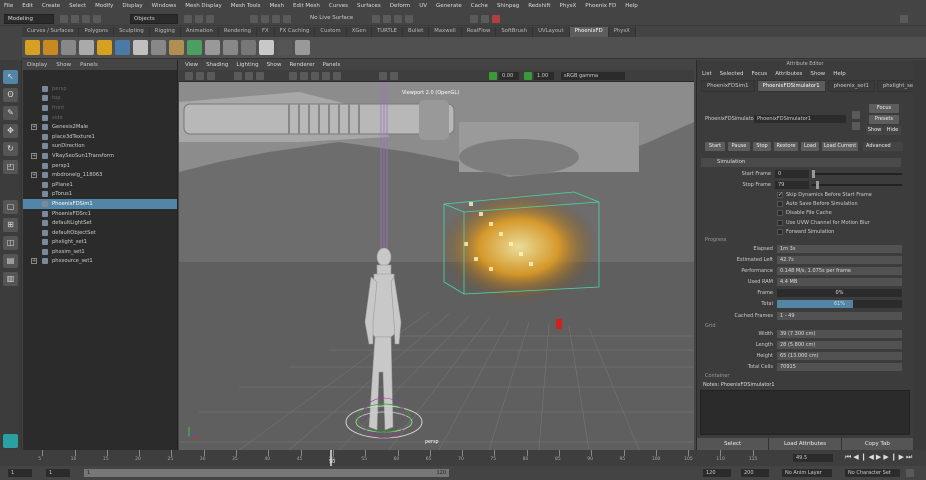 This screenshot has width=926, height=480. What do you see at coordinates (100, 127) in the screenshot?
I see `outliner-item: + Genesis2Male` at bounding box center [100, 127].